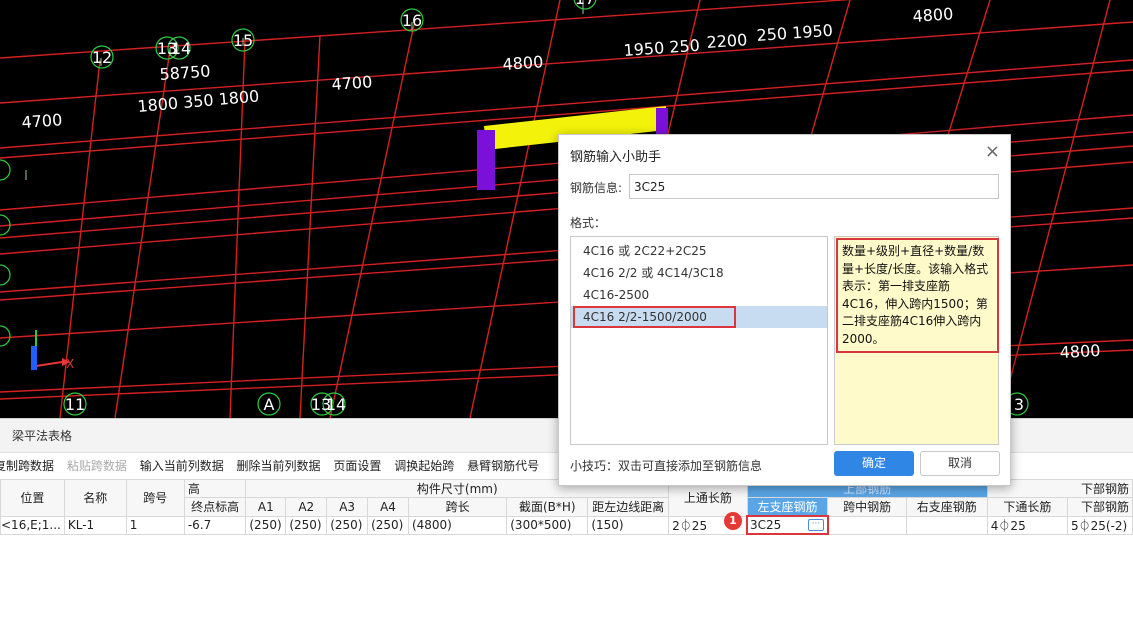  What do you see at coordinates (486, 160) in the screenshot?
I see `column-left` at bounding box center [486, 160].